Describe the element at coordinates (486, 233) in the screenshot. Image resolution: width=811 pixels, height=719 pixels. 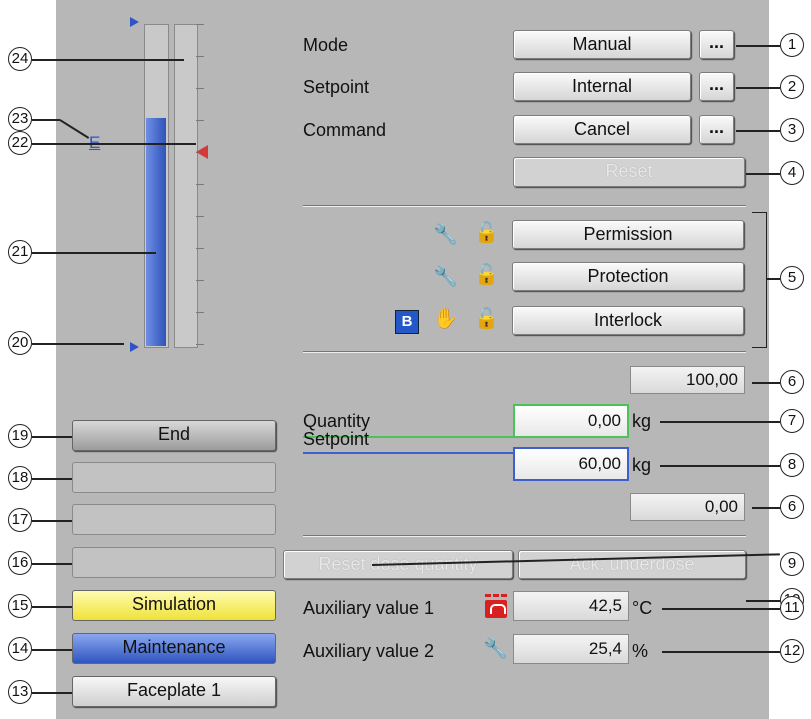
I see `permission-lock-icon: 🔓` at that location.